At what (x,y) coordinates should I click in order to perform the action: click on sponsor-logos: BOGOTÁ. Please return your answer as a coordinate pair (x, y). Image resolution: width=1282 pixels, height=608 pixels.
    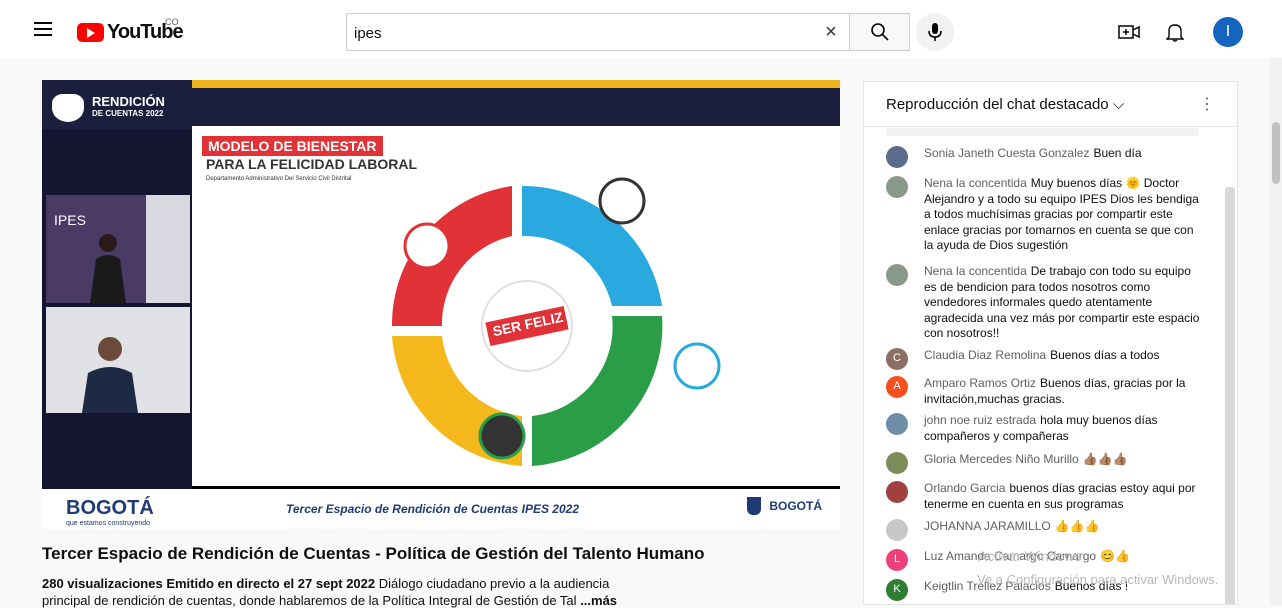
    Looking at the image, I should click on (784, 506).